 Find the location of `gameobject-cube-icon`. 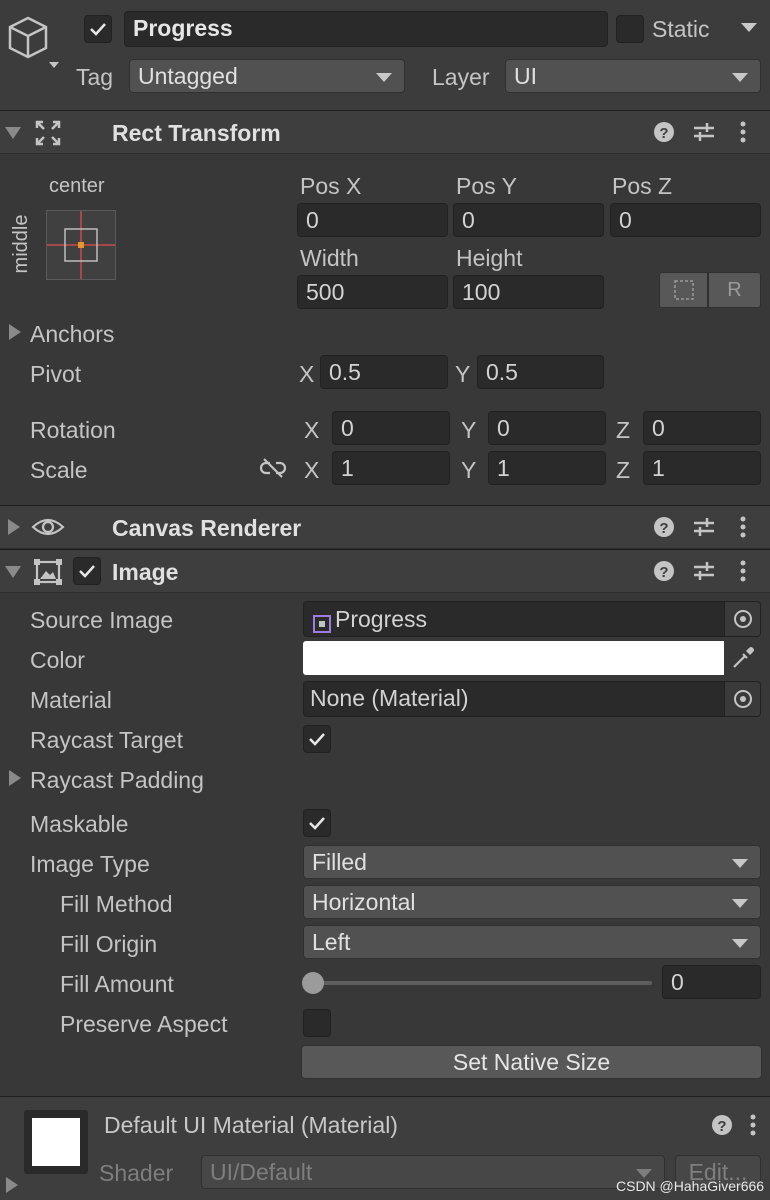

gameobject-cube-icon is located at coordinates (33, 40).